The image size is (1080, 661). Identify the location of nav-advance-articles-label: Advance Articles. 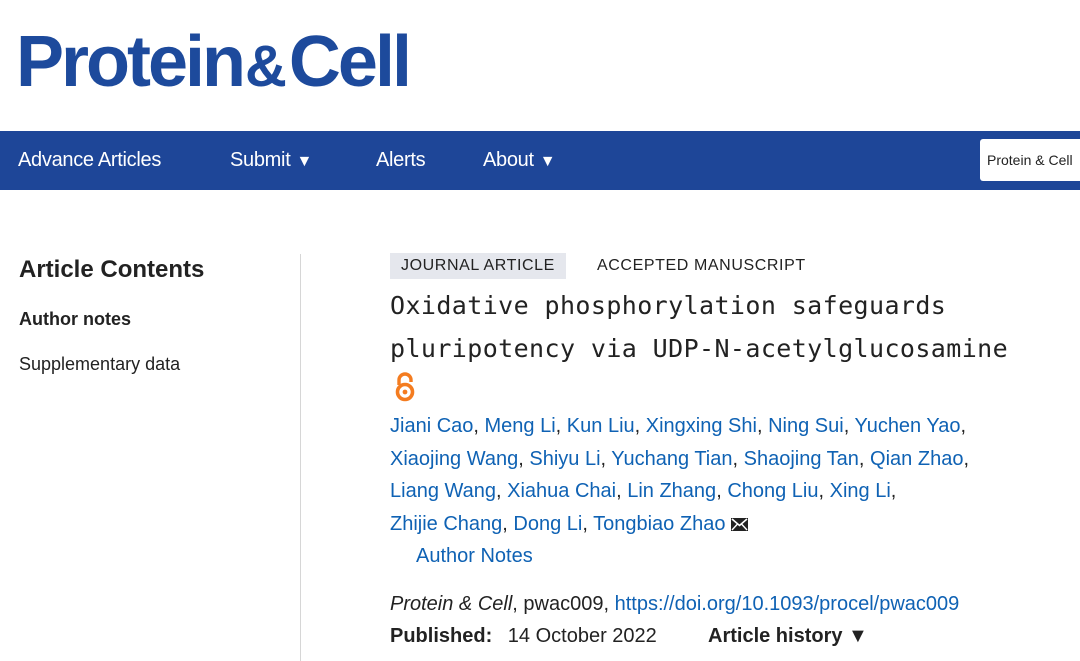
(90, 160).